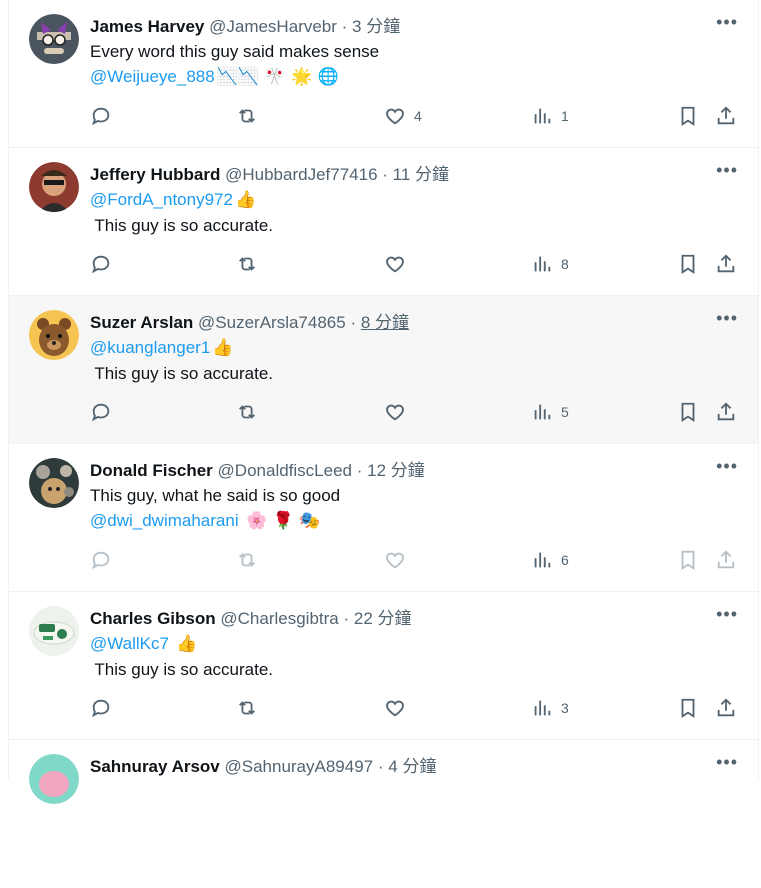  I want to click on share-icon, so click(726, 263).